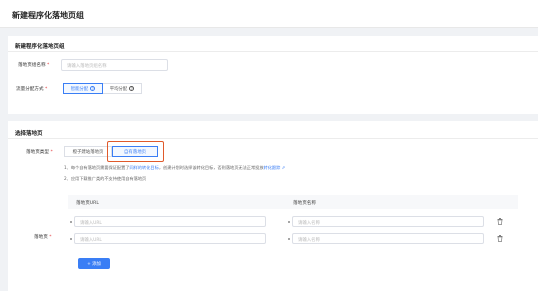  I want to click on landing-table-header: 落地页URL 落地页名称, so click(293, 202).